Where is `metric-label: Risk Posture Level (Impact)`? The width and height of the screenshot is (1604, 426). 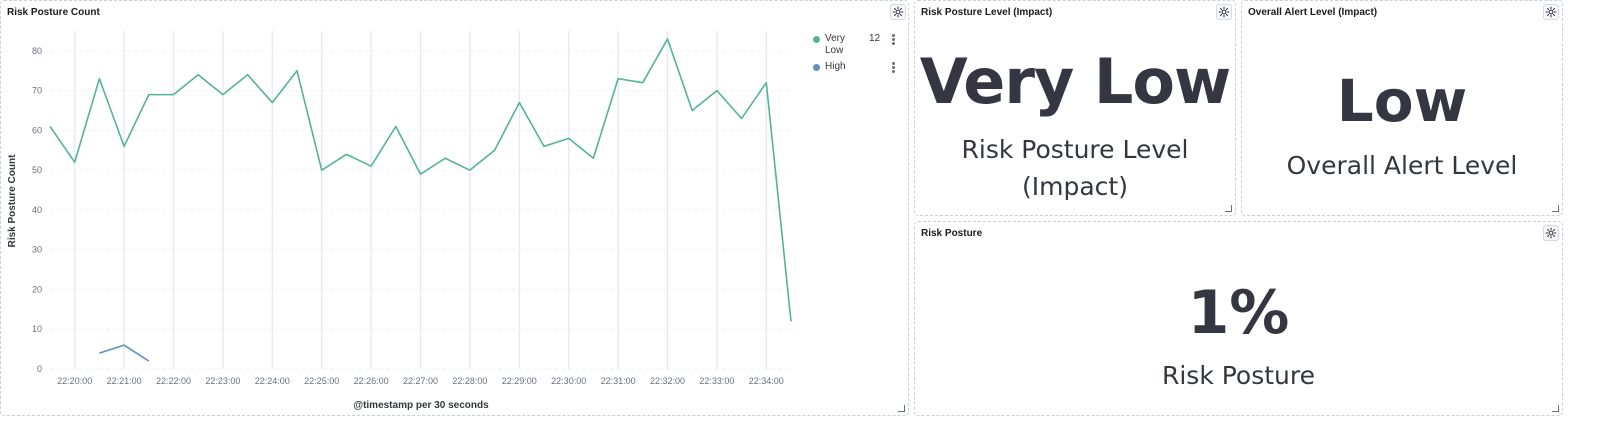 metric-label: Risk Posture Level (Impact) is located at coordinates (1075, 168).